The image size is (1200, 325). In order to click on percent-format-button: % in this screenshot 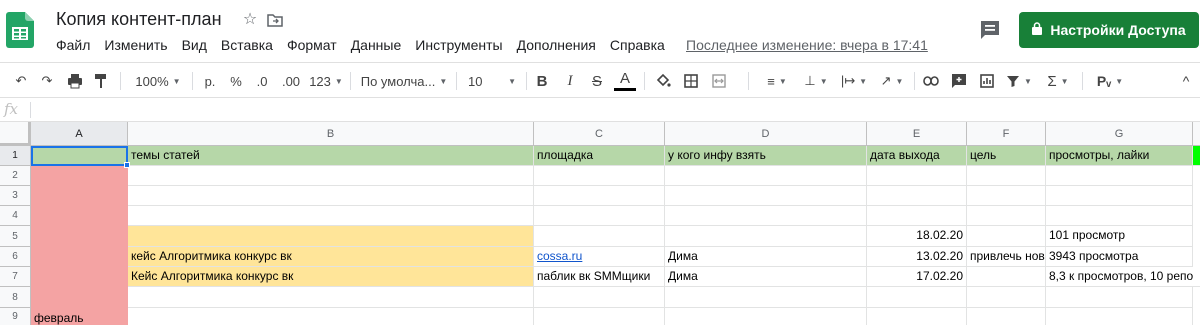, I will do `click(236, 81)`.